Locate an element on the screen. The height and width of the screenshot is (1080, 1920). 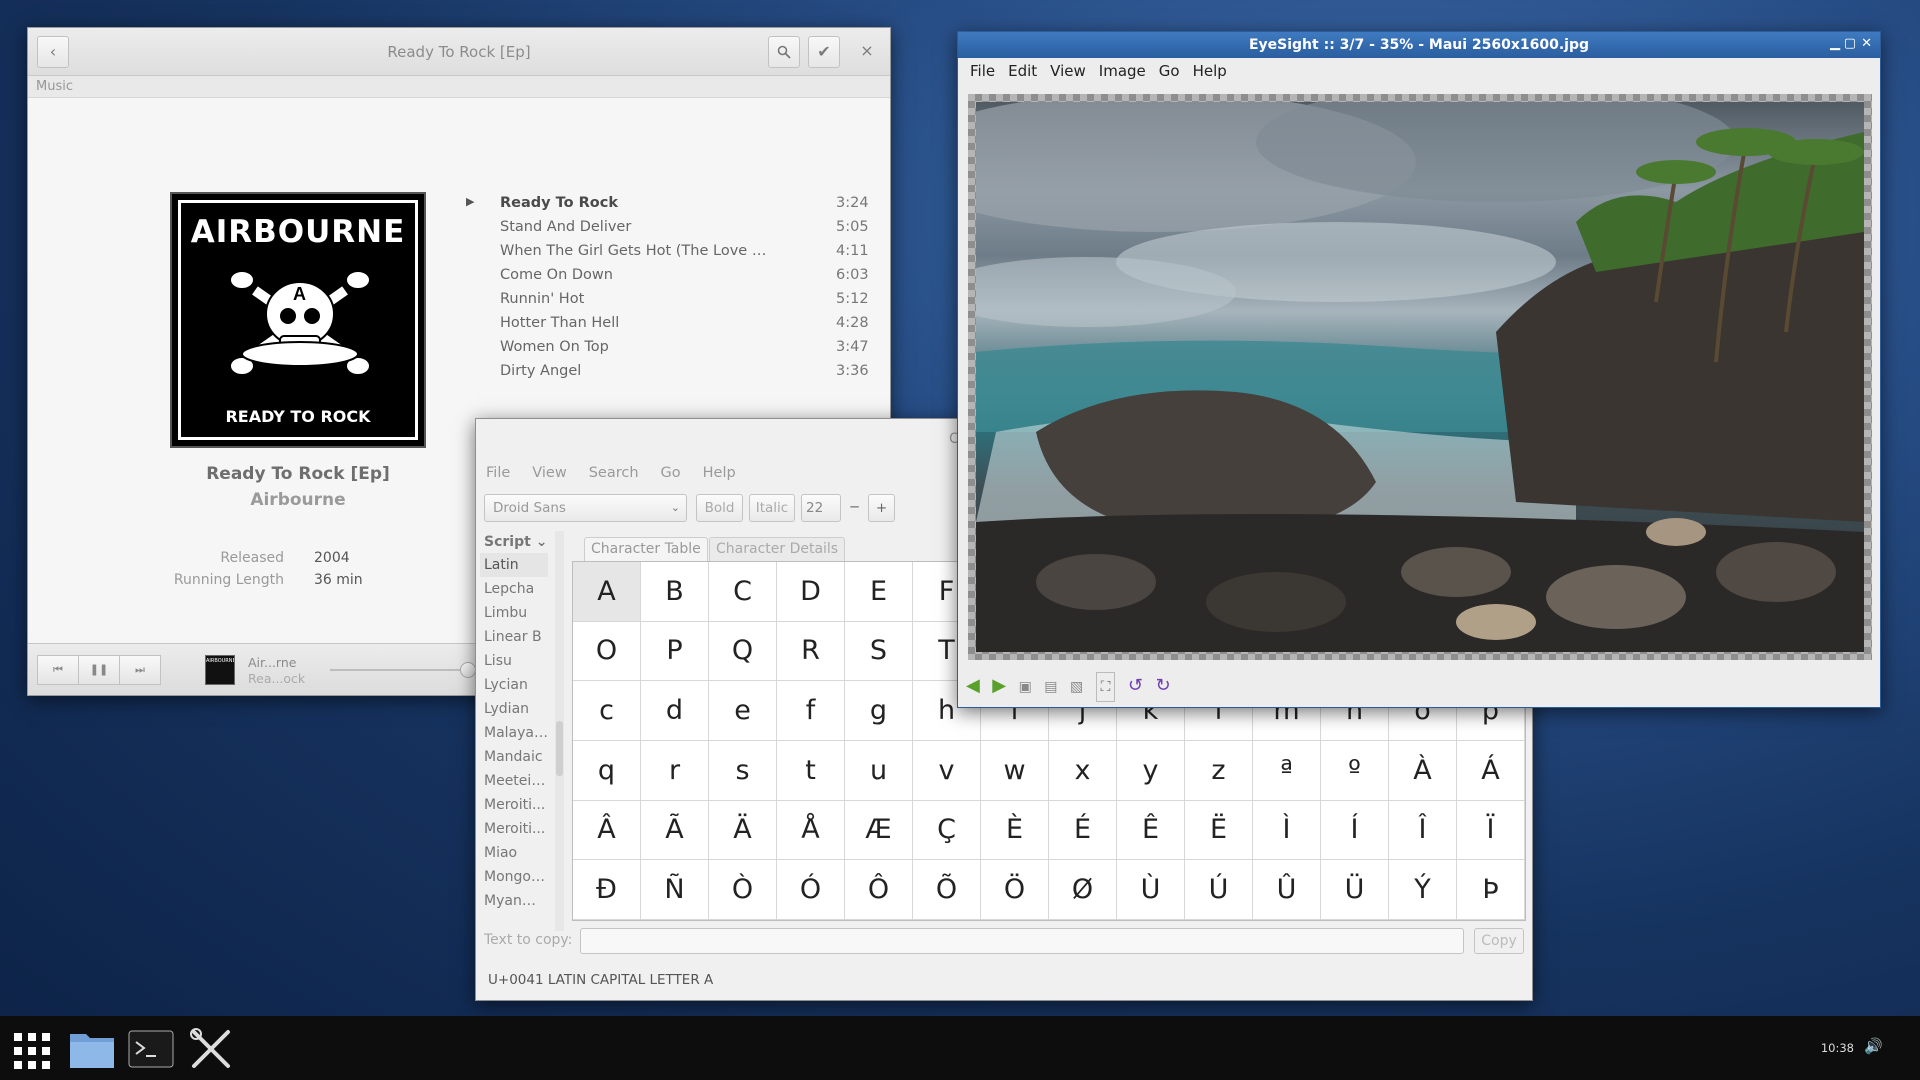
character-cell: E is located at coordinates (879, 592).